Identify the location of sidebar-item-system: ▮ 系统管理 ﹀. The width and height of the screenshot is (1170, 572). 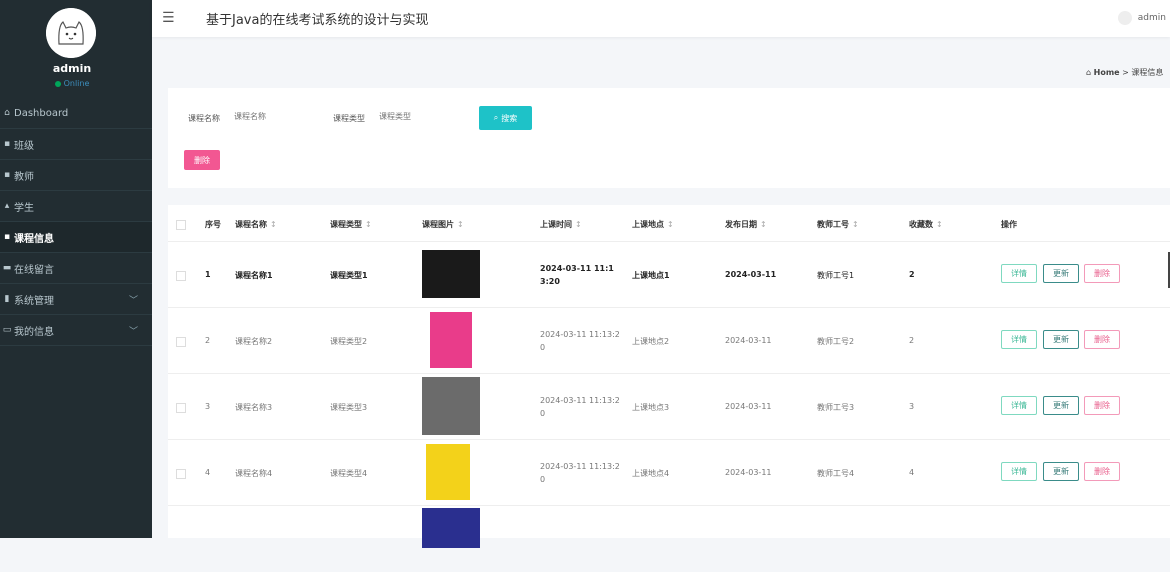
(76, 299).